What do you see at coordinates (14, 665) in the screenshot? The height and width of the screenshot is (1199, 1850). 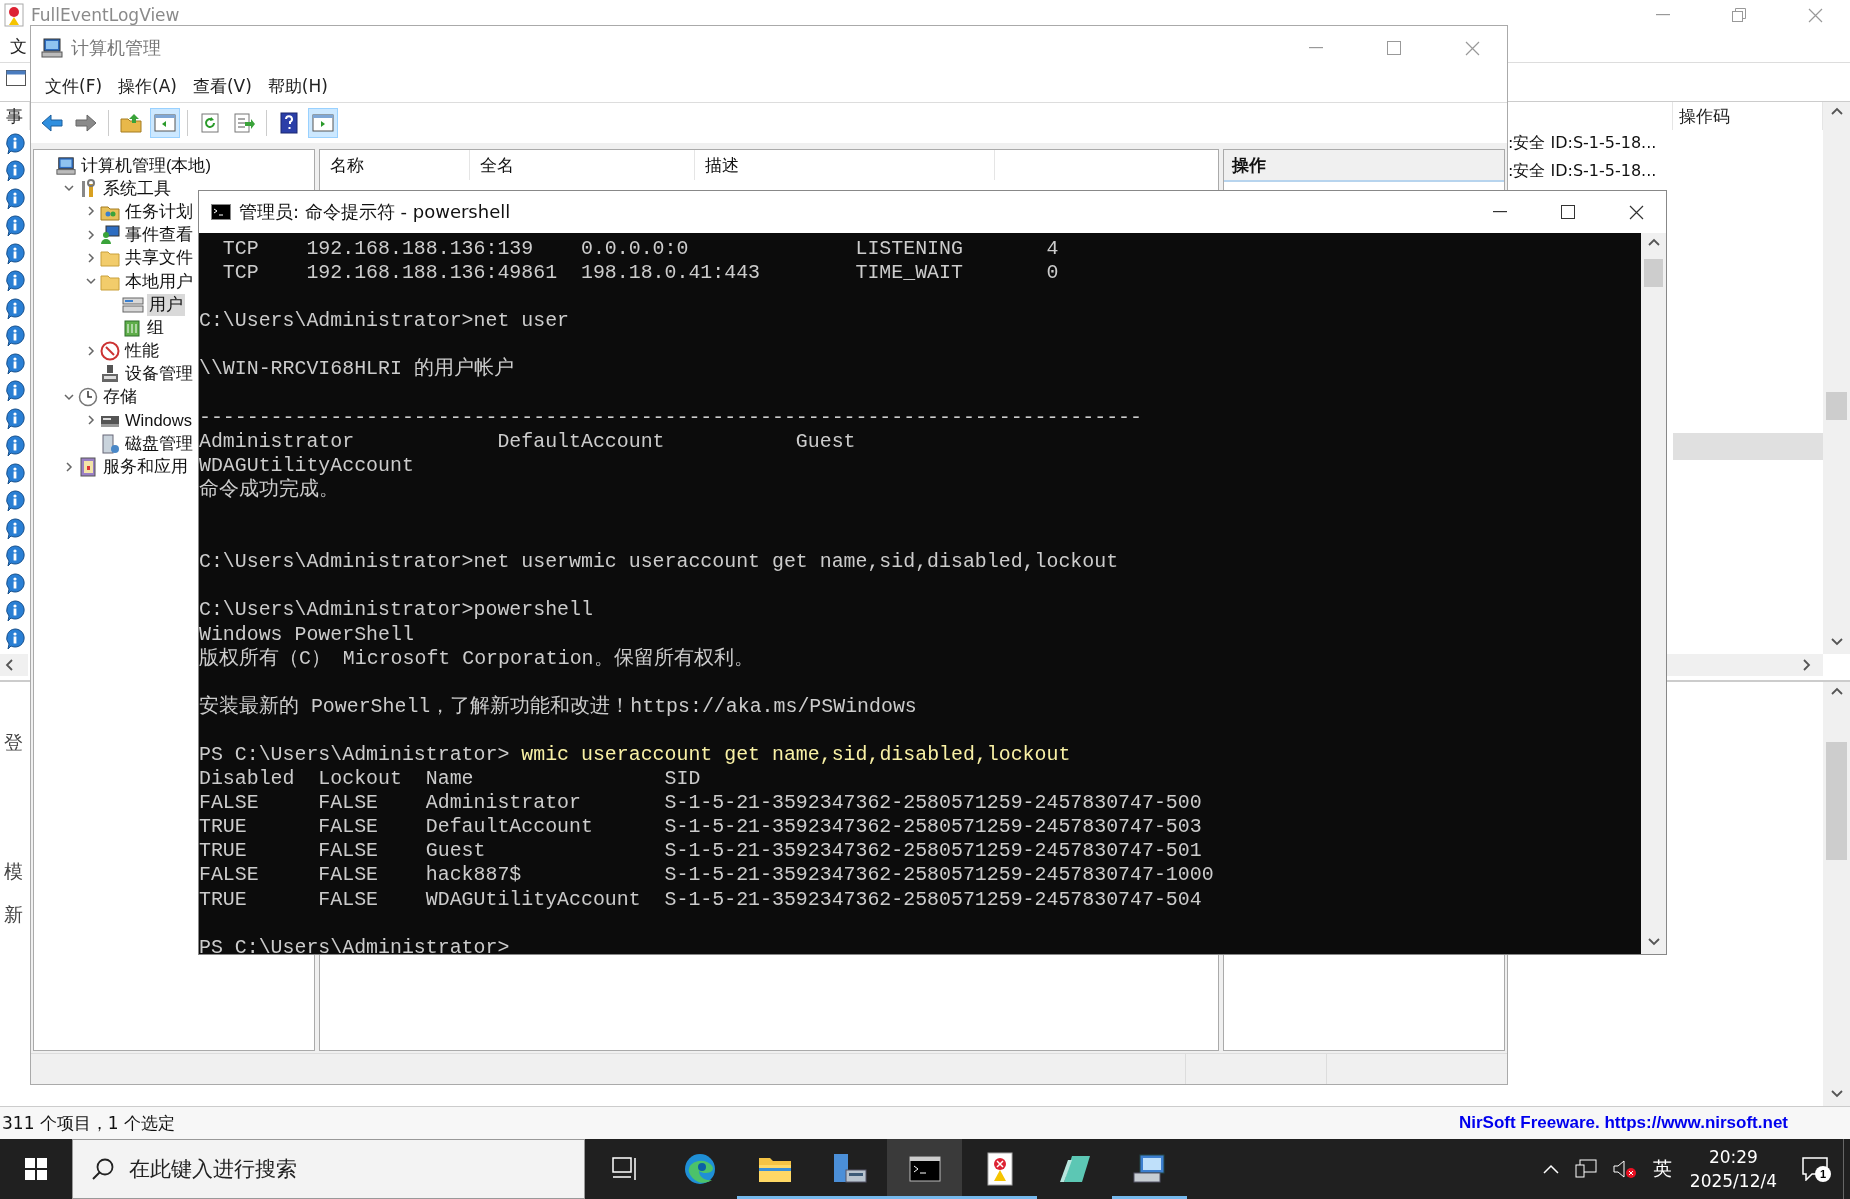 I see `scroll-left-button` at bounding box center [14, 665].